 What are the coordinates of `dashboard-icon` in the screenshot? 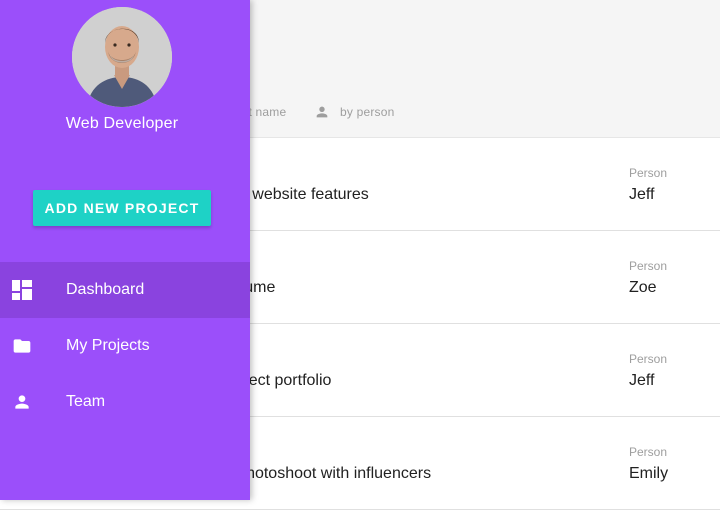 It's located at (22, 290).